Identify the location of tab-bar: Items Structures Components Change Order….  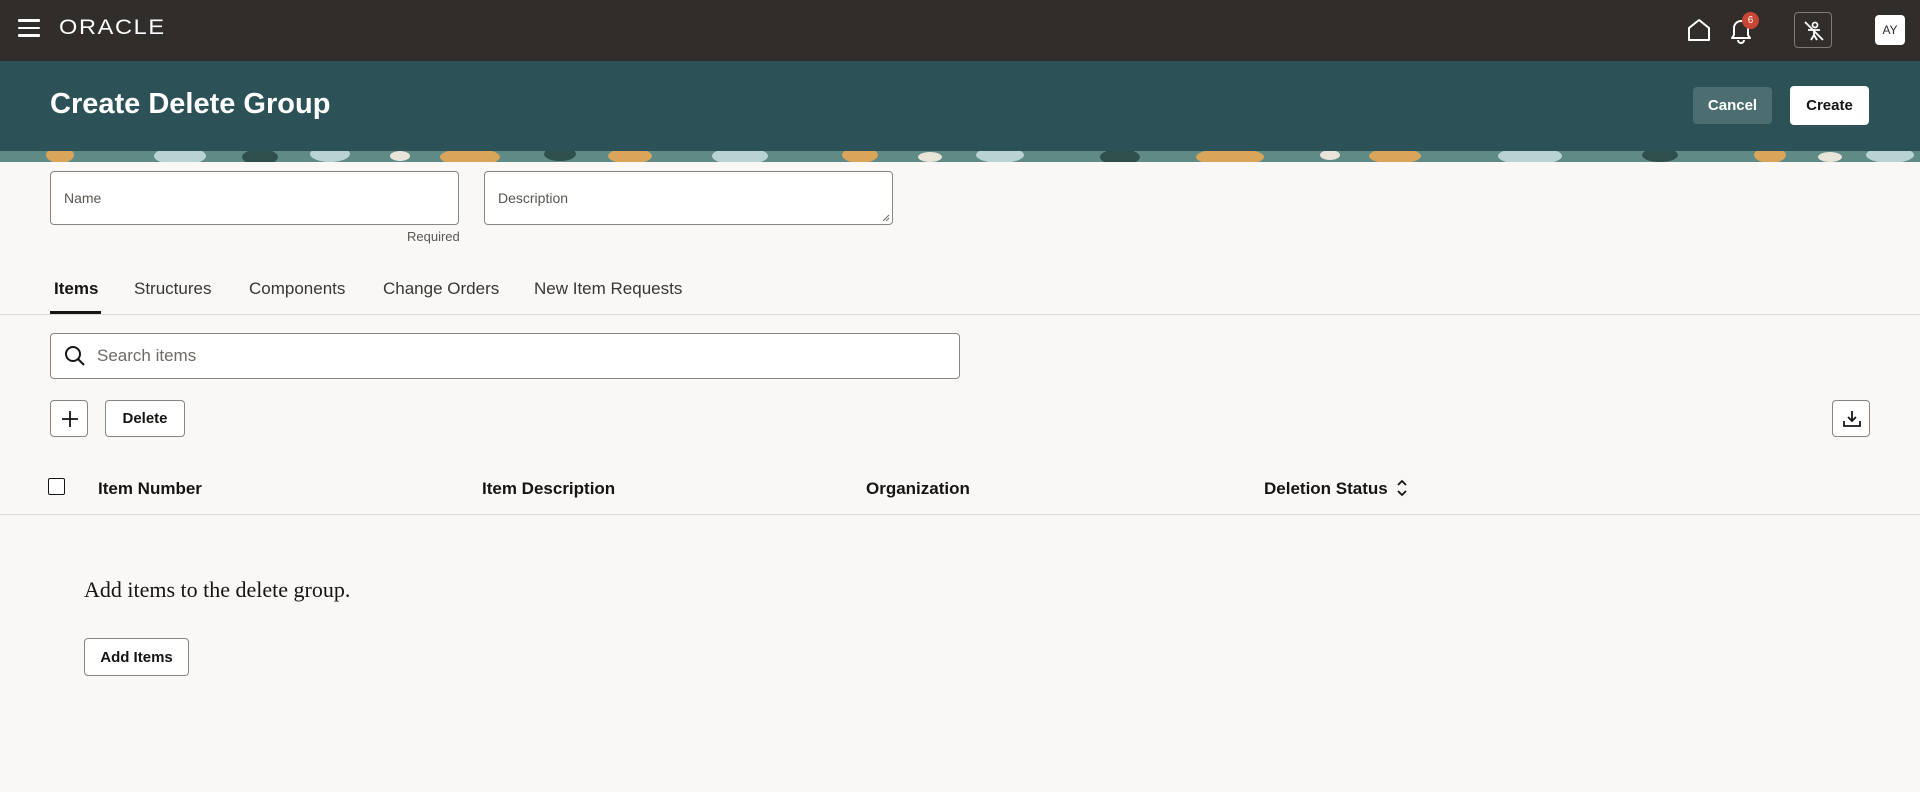
(960, 293).